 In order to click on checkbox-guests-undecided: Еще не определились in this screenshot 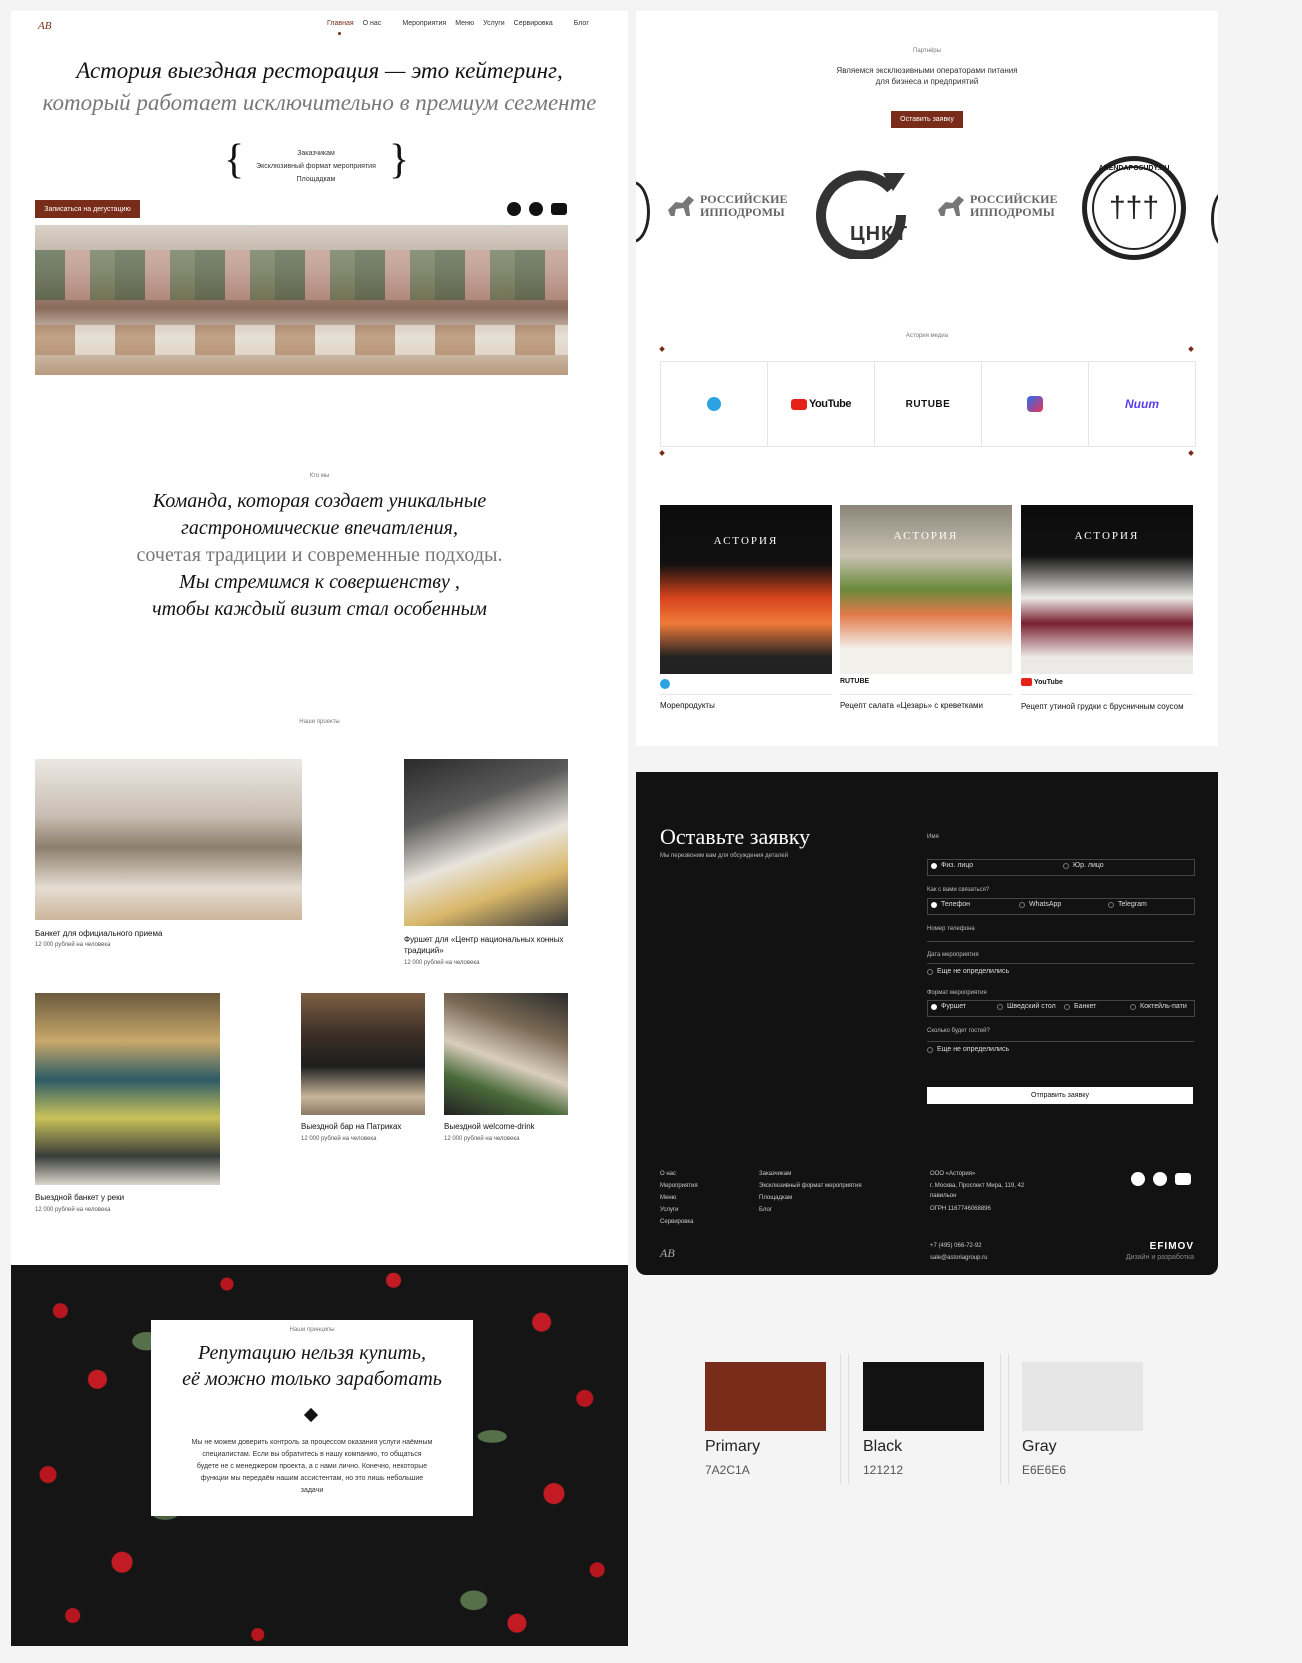, I will do `click(968, 1049)`.